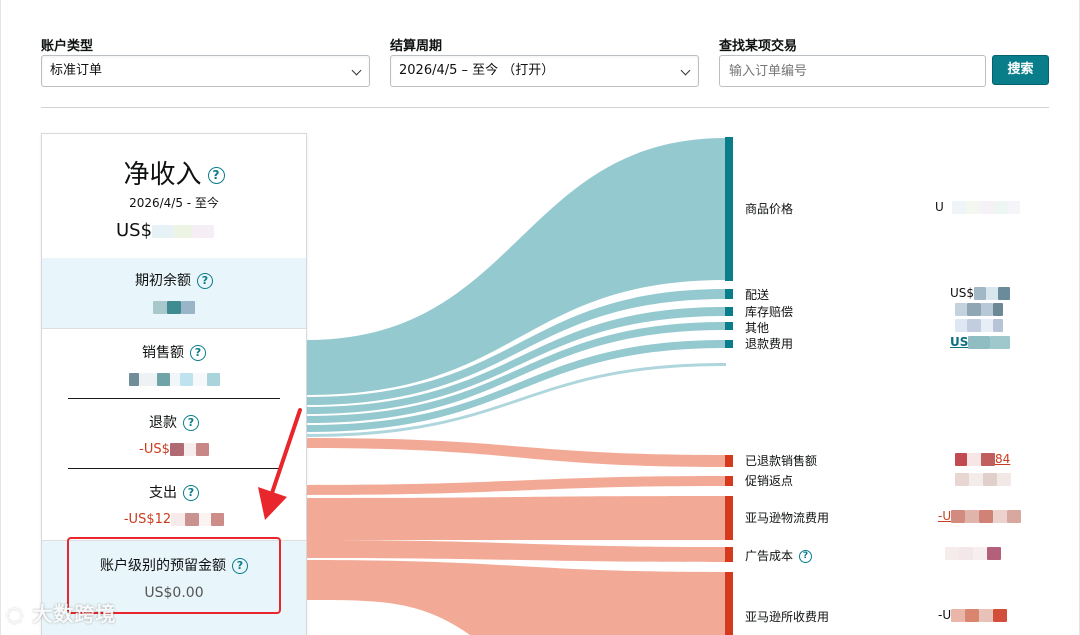 The width and height of the screenshot is (1080, 635). I want to click on expense-label-amazon-fees: 亚马逊所收费用, so click(787, 617).